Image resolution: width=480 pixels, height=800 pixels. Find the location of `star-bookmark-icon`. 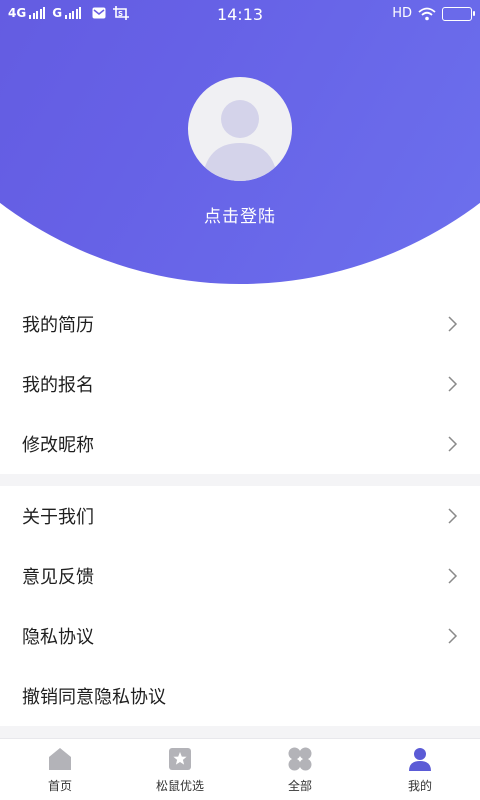

star-bookmark-icon is located at coordinates (180, 759).